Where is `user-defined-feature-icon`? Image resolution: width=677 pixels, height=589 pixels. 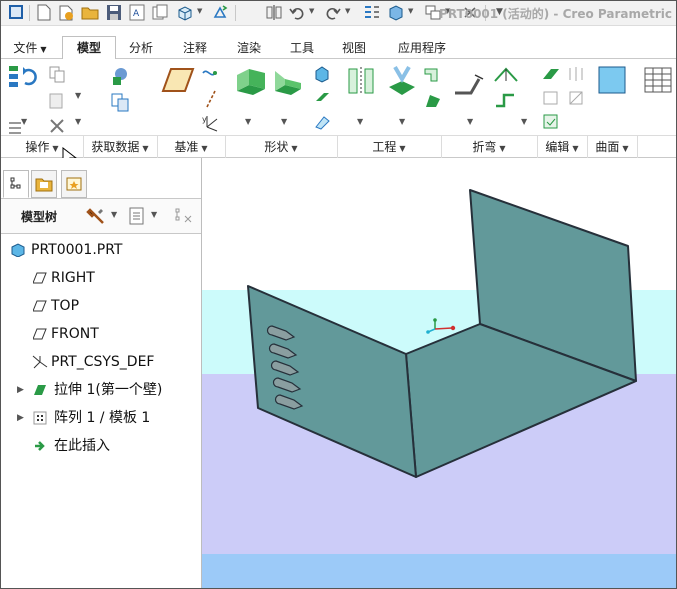
user-defined-feature-icon is located at coordinates (121, 76).